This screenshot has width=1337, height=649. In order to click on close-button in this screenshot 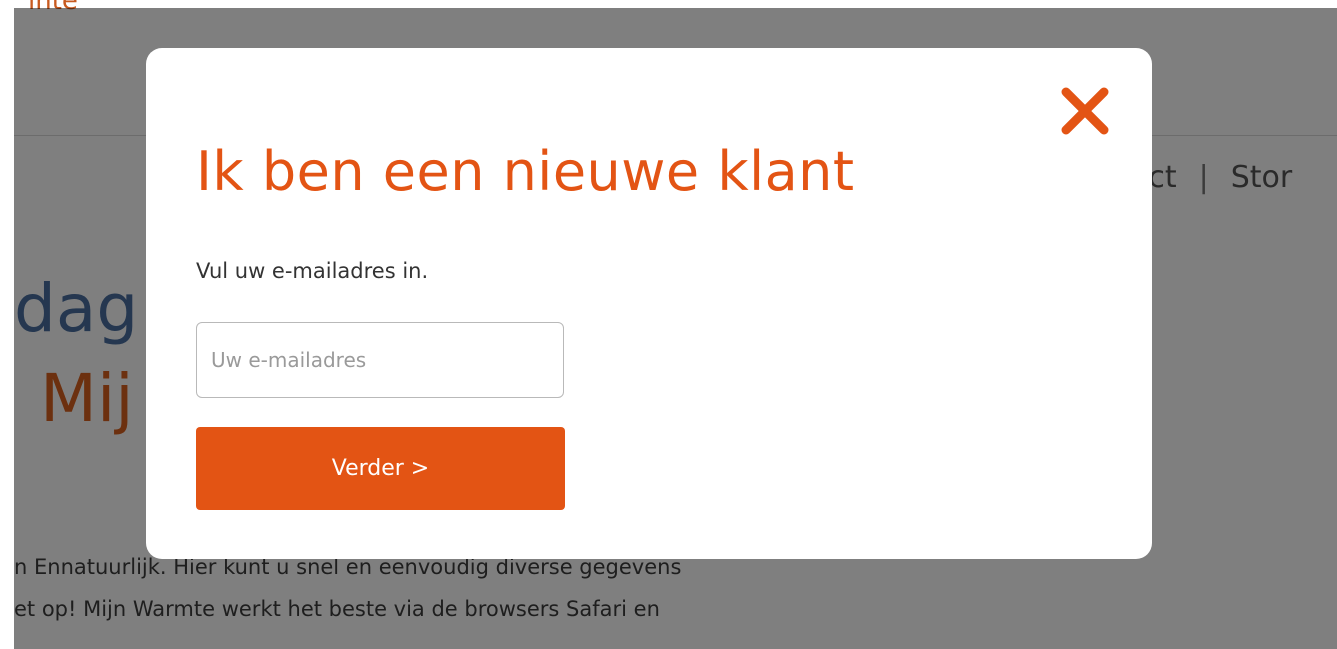, I will do `click(1085, 111)`.